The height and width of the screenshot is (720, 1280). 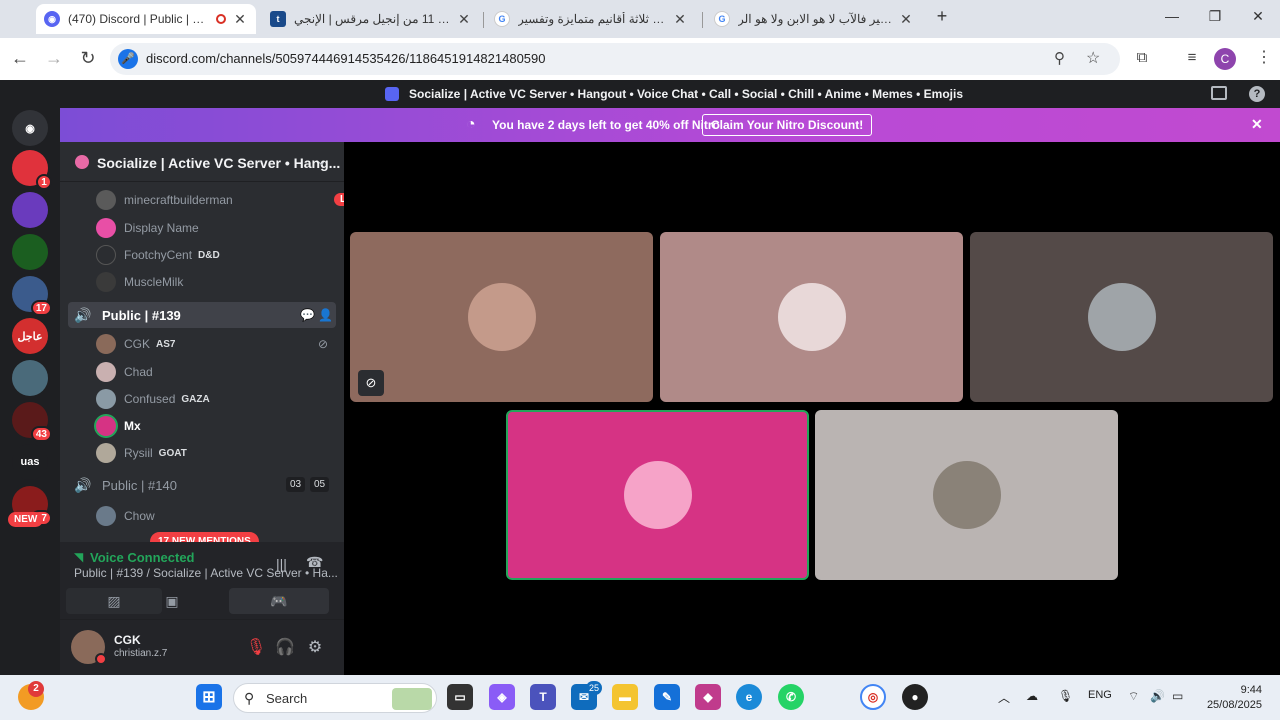 I want to click on member-name: Confused, so click(x=150, y=399).